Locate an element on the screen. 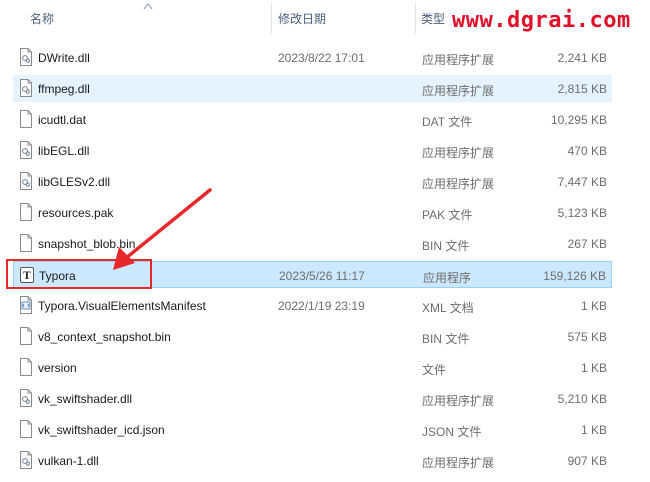 Image resolution: width=650 pixels, height=482 pixels. annotation-highlight-box is located at coordinates (79, 274).